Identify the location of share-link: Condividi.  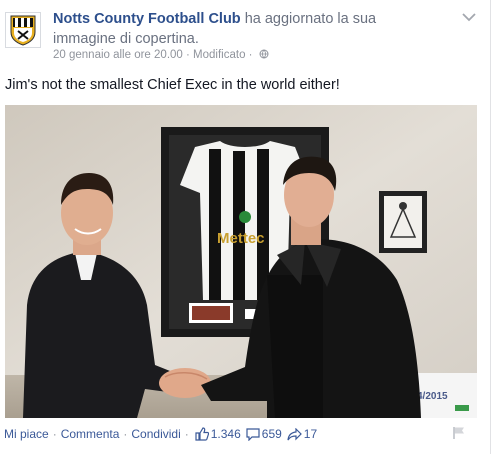
(155, 434).